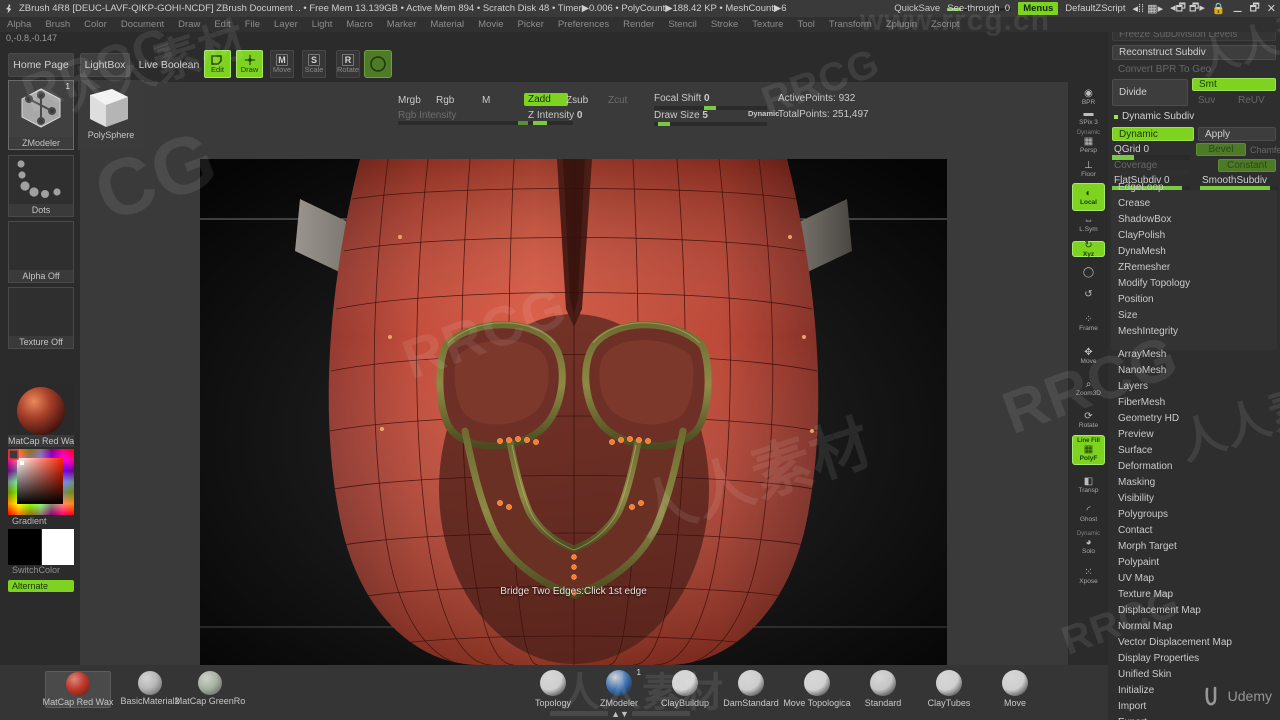  I want to click on move-button: ✥ Move, so click(1088, 356).